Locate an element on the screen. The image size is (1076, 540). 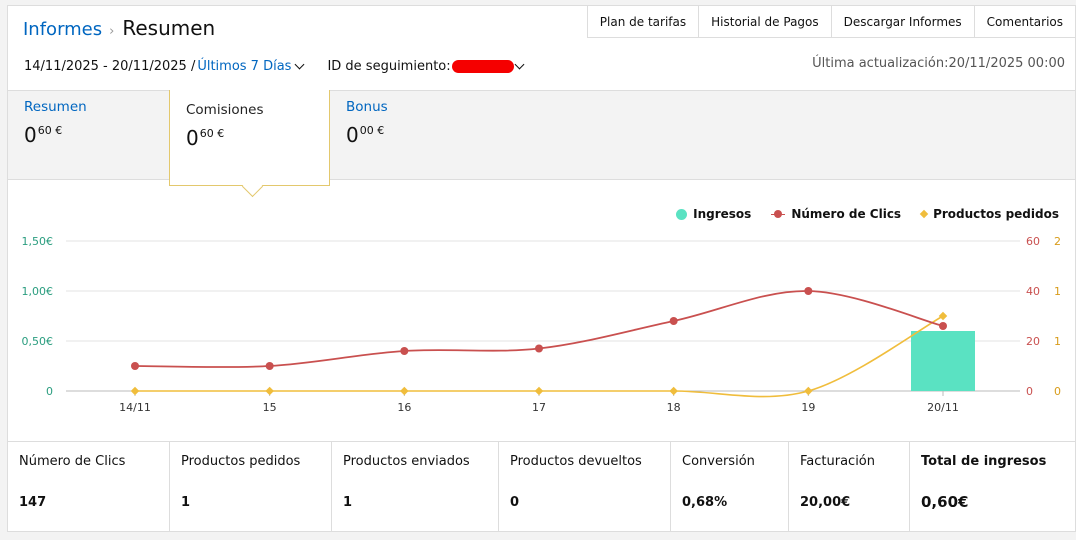
ingresos-bar is located at coordinates (943, 361).